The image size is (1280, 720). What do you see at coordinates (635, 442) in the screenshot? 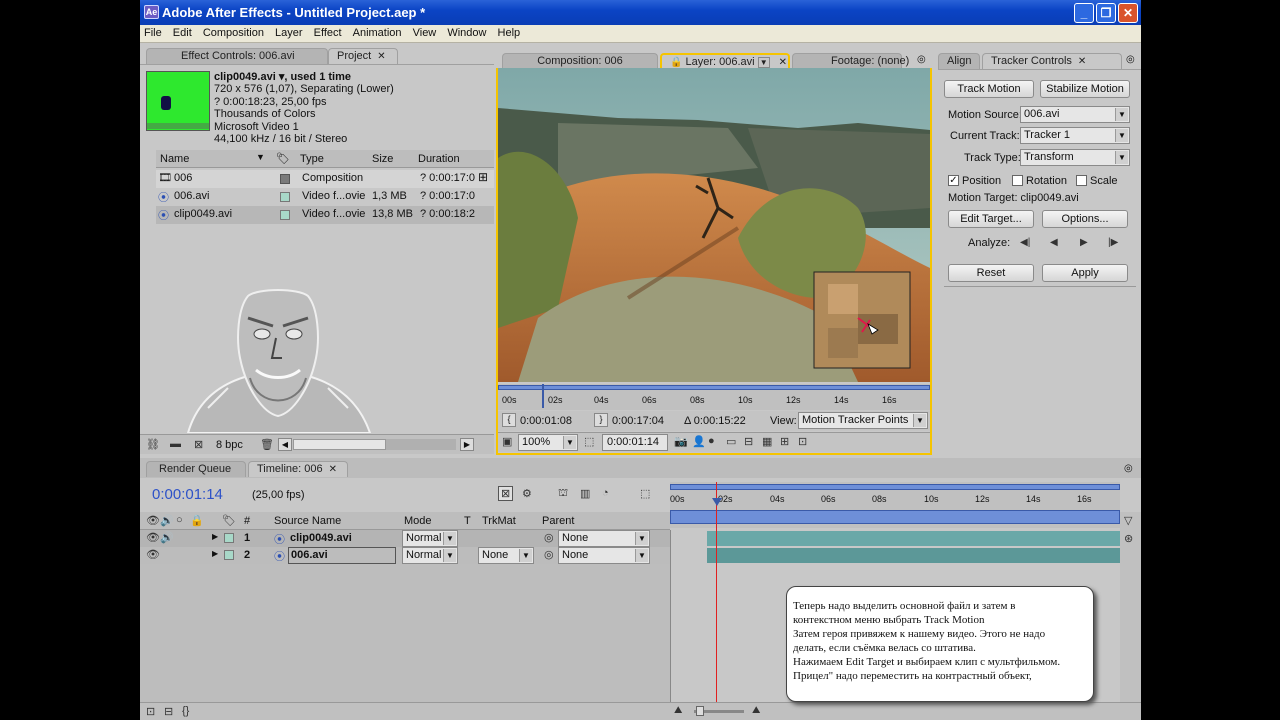
I see `current-time-field: 0:00:01:14` at bounding box center [635, 442].